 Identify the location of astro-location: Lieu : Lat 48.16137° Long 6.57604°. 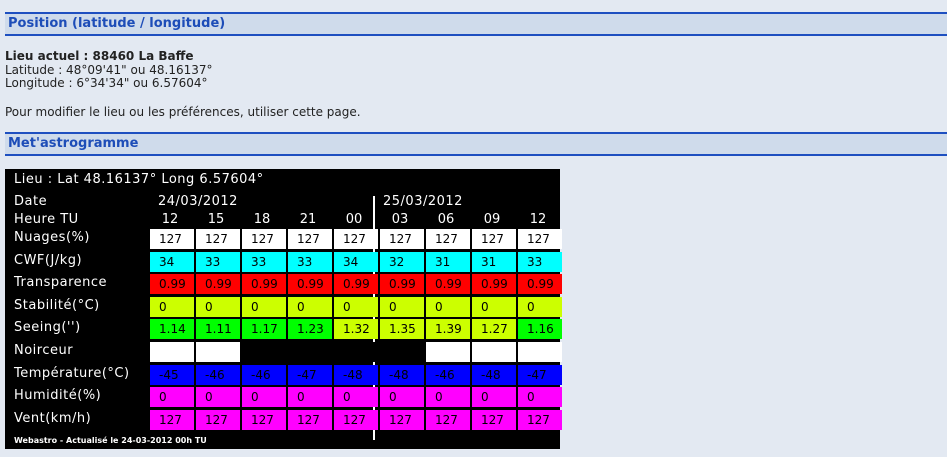
(139, 179).